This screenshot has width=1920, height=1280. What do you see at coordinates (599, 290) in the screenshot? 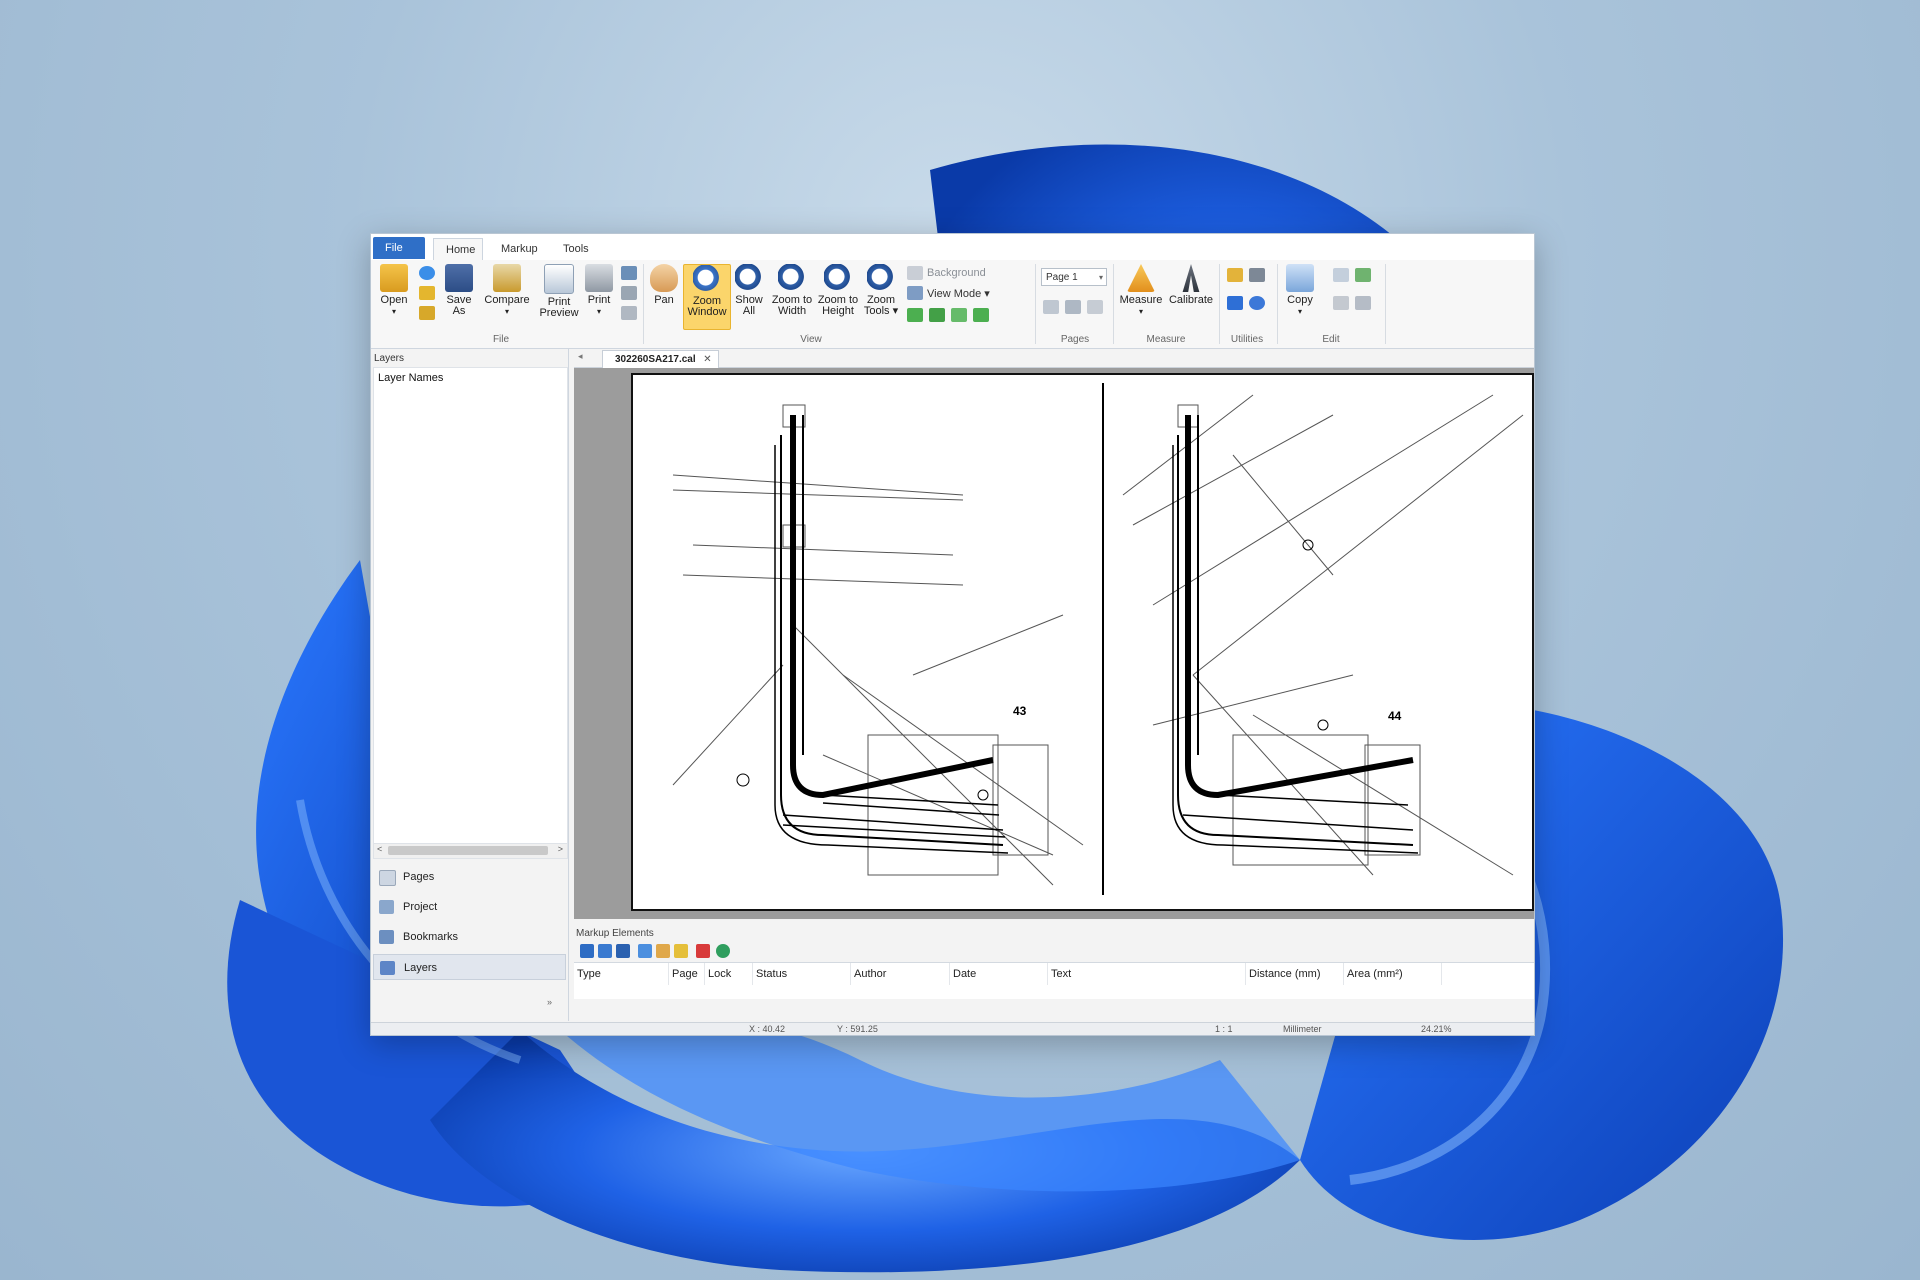
I see `print-button: Print ▾` at bounding box center [599, 290].